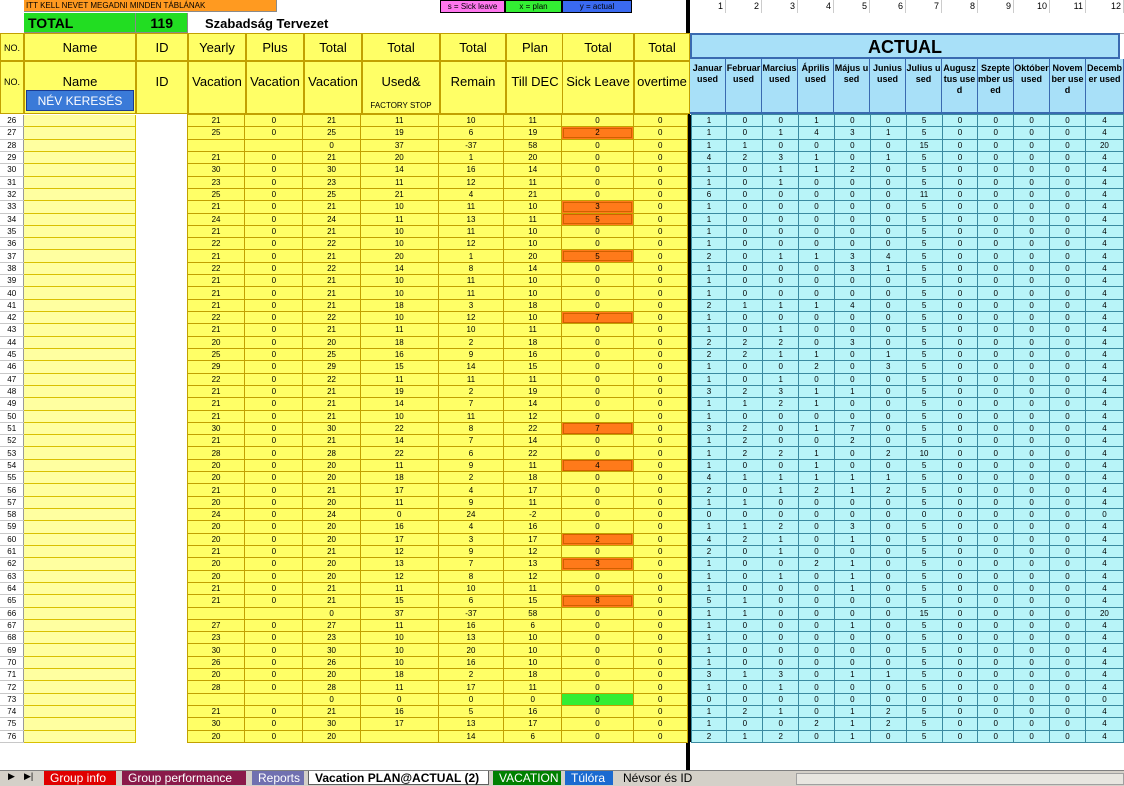 The height and width of the screenshot is (786, 1124). Describe the element at coordinates (597, 465) in the screenshot. I see `value-cell: 4` at that location.